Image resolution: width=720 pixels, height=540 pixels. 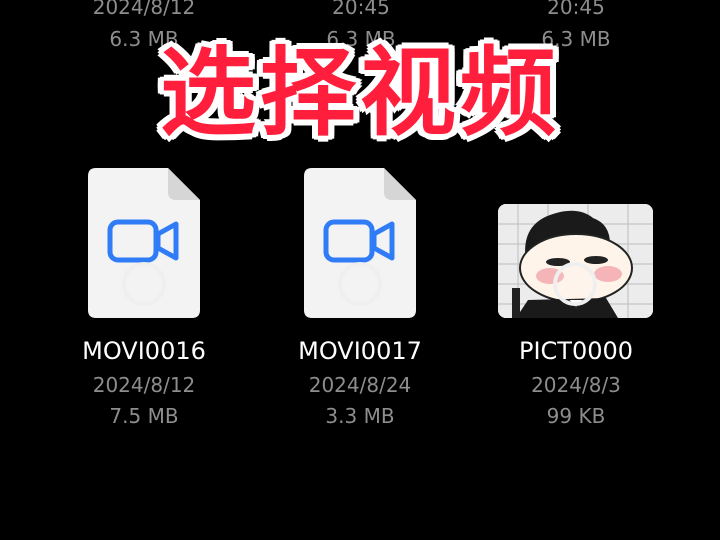 I want to click on file-name: MOVI0017, so click(x=360, y=351).